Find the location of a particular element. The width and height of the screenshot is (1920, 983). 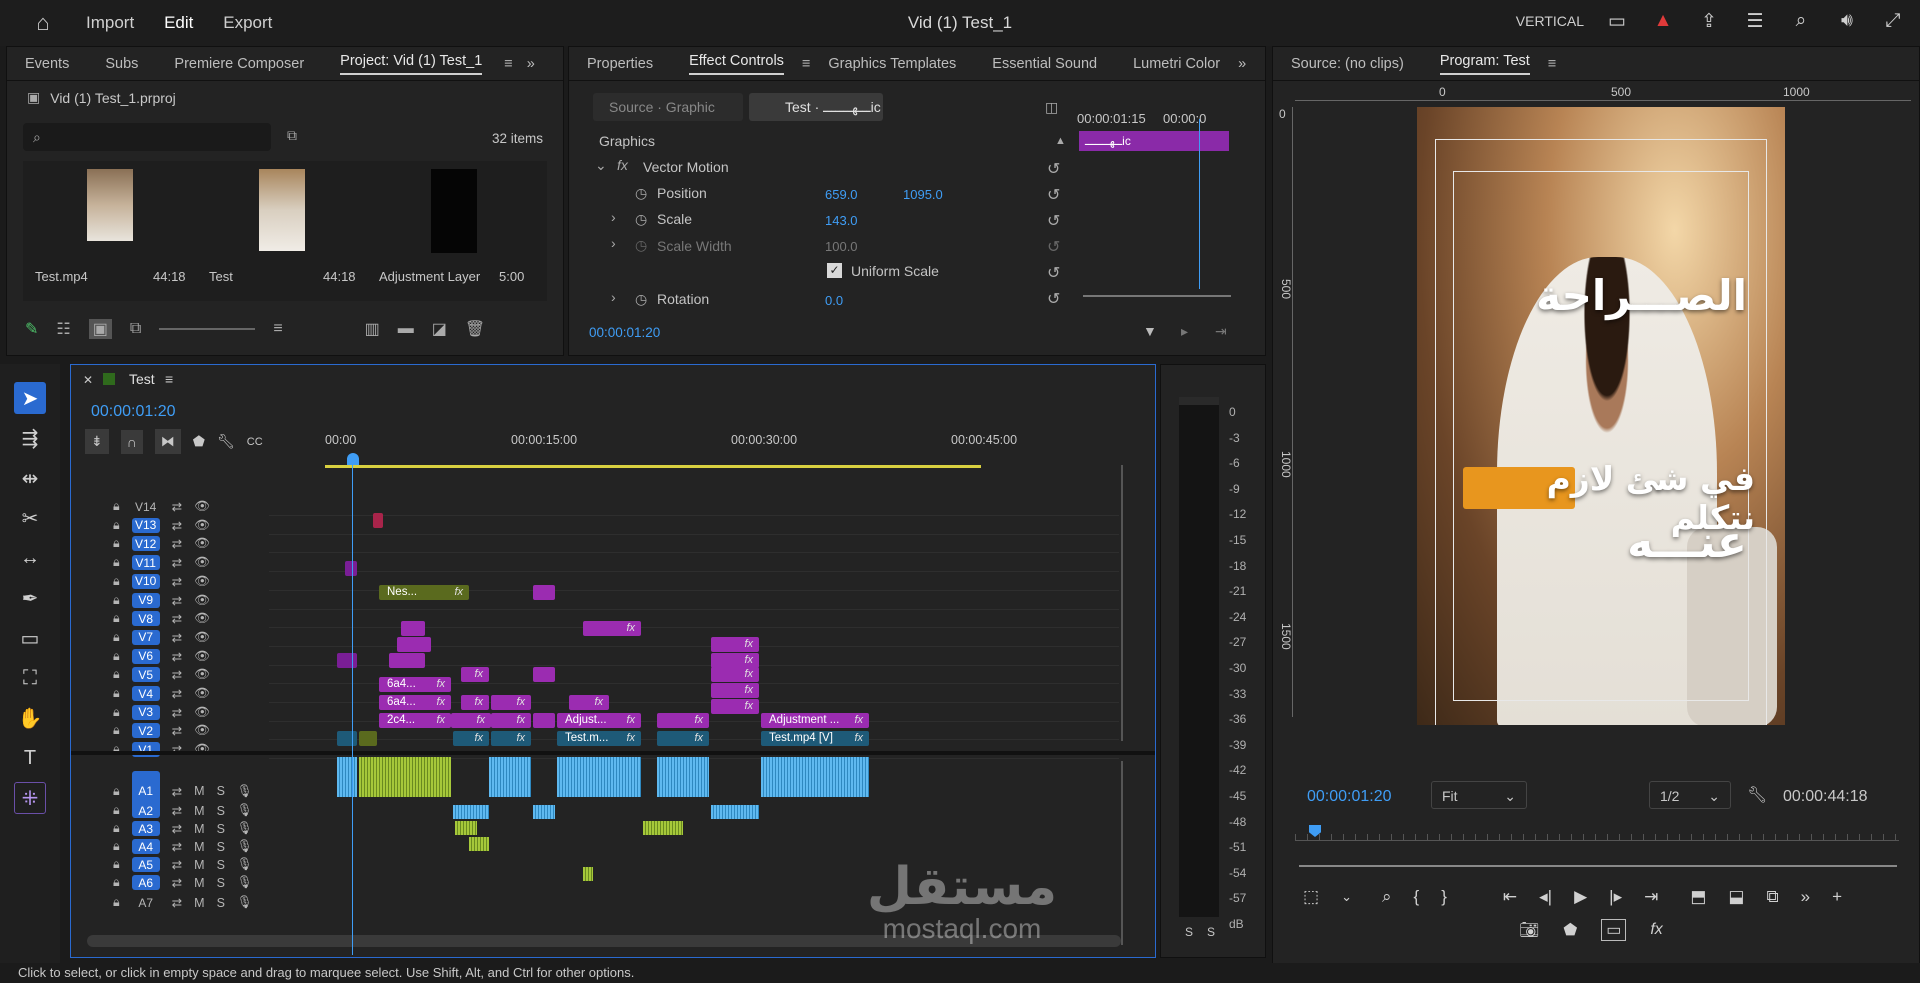

safe-margins-icon: ⬚ is located at coordinates (1311, 897).